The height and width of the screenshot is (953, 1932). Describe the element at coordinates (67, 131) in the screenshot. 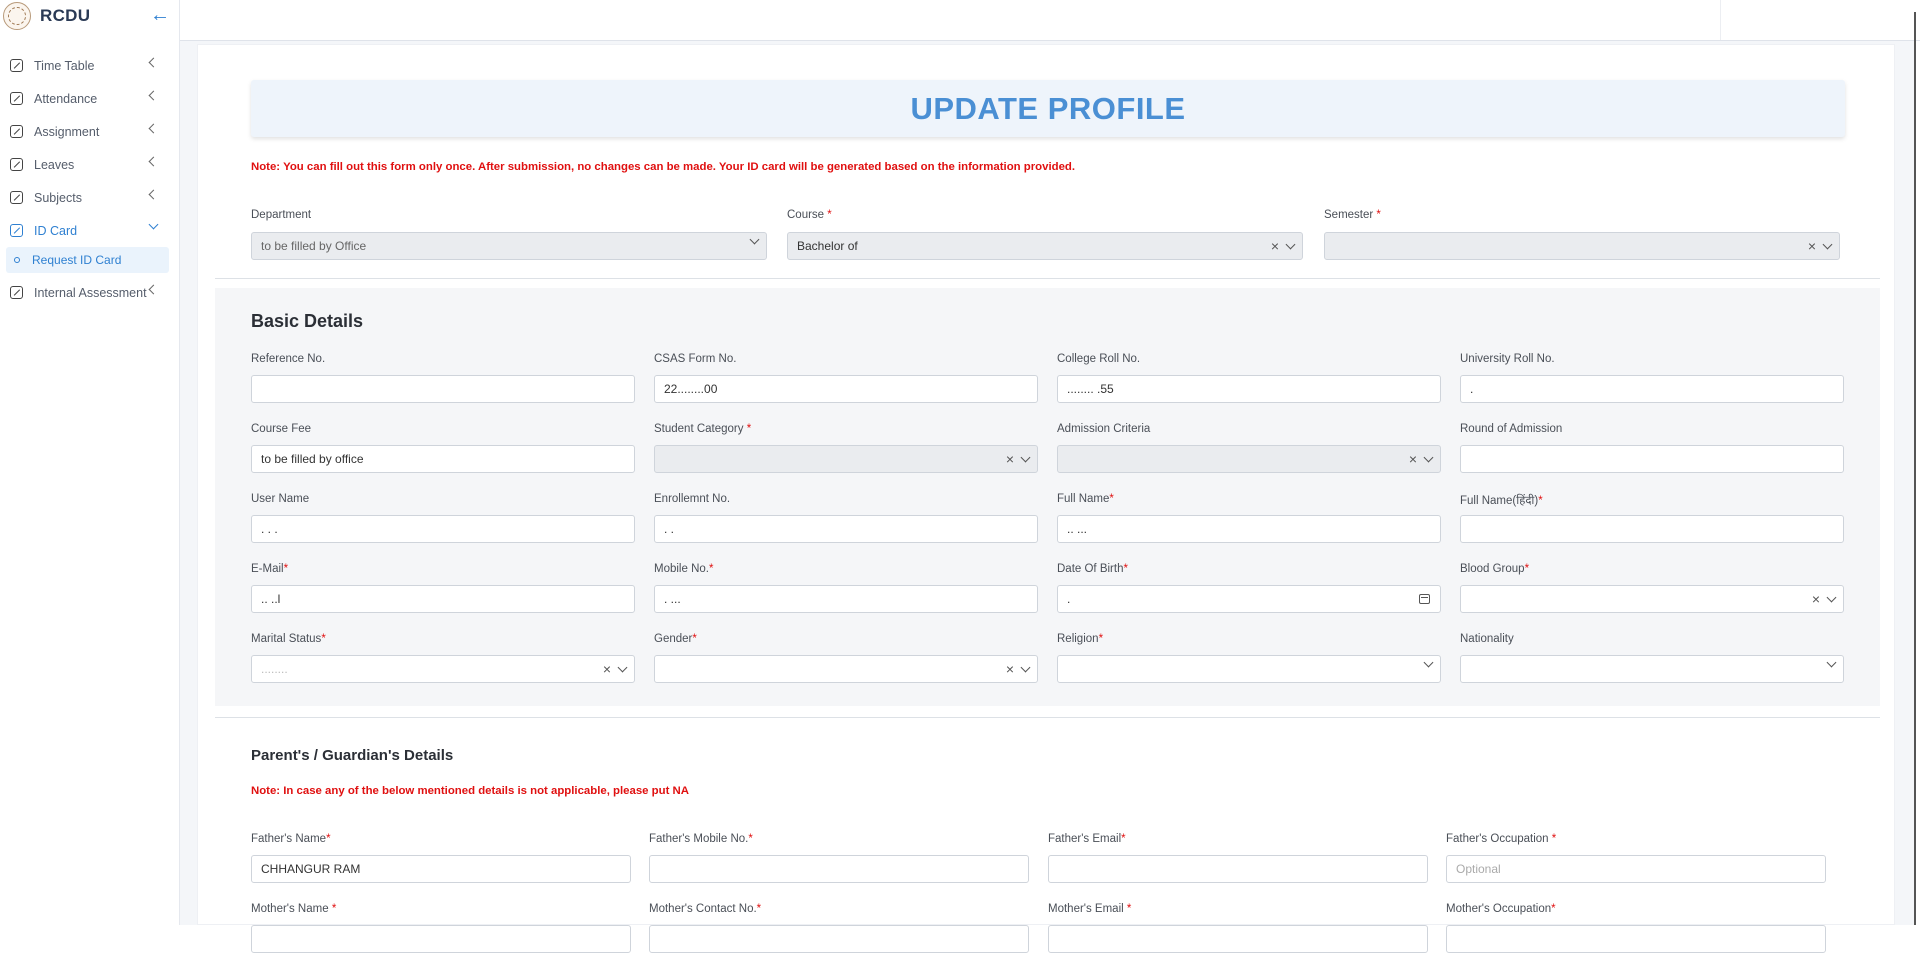

I see `sidebar-item-label: Assignment` at that location.